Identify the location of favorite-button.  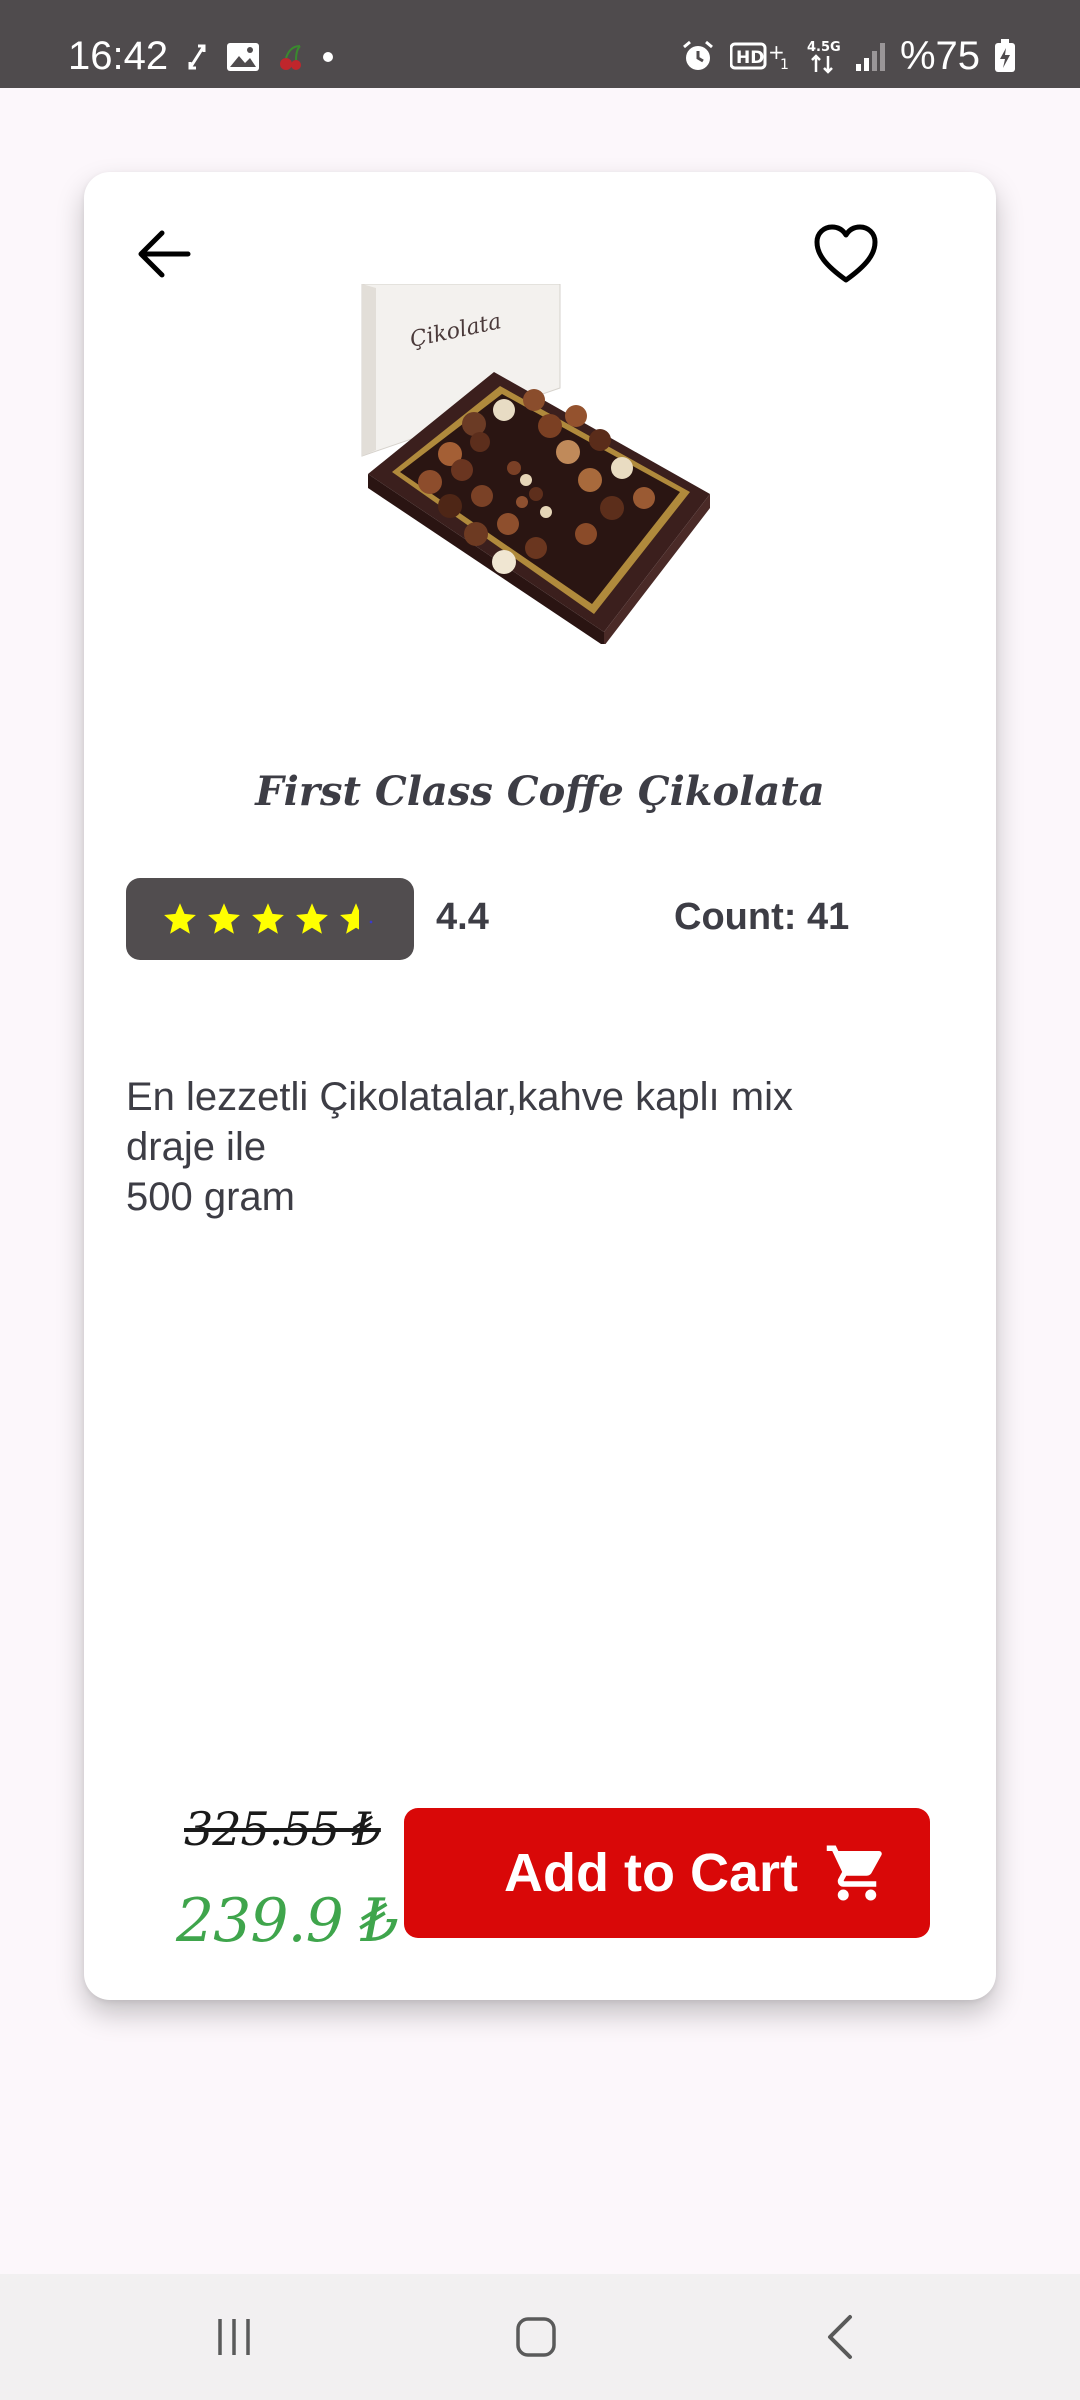
(846, 254).